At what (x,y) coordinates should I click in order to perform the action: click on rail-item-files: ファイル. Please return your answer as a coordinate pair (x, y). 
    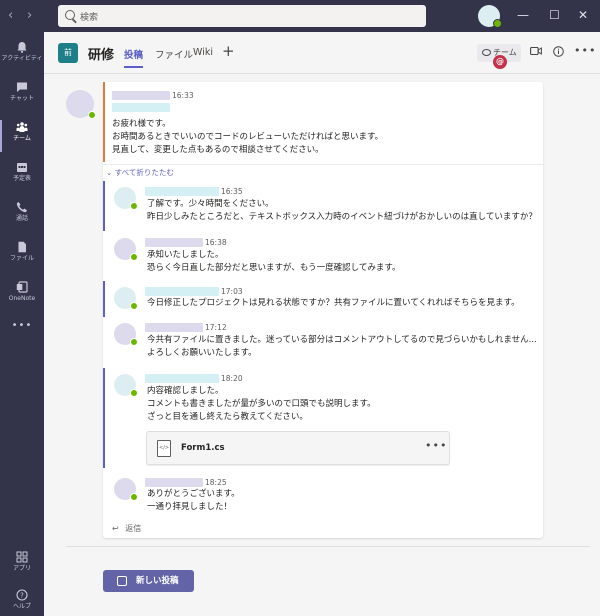
    Looking at the image, I should click on (22, 256).